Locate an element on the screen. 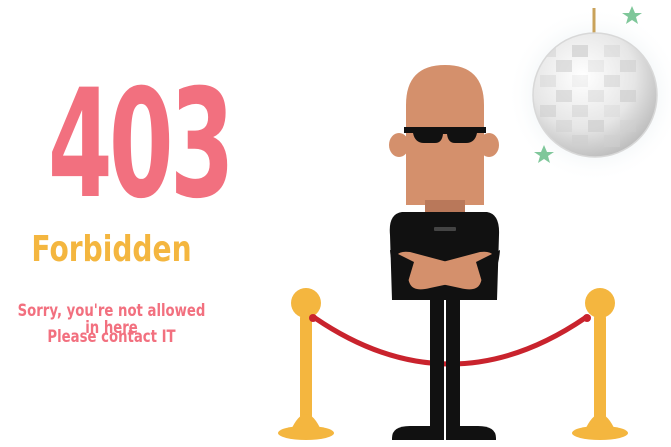 The height and width of the screenshot is (447, 671). bouncer-icon is located at coordinates (444, 252).